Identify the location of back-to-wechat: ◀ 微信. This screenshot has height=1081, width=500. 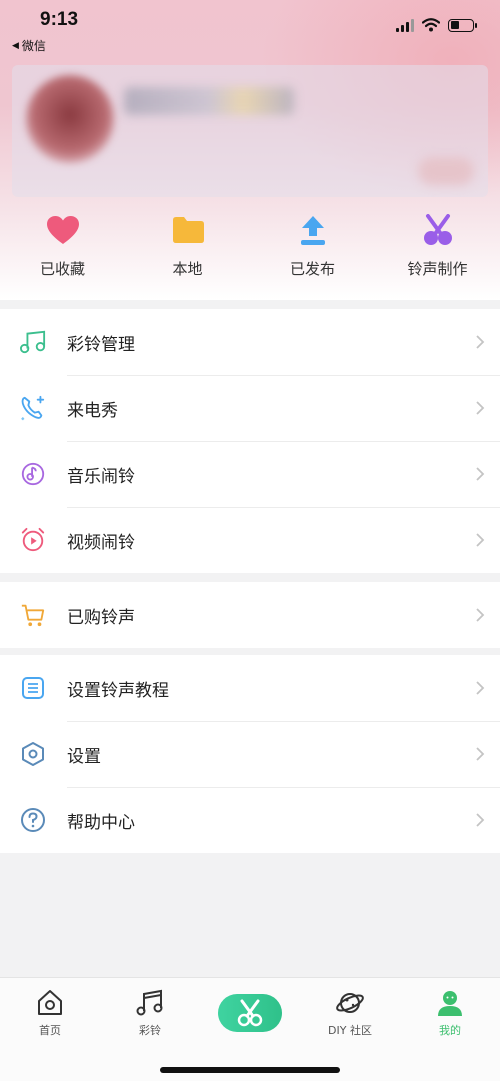
(29, 45).